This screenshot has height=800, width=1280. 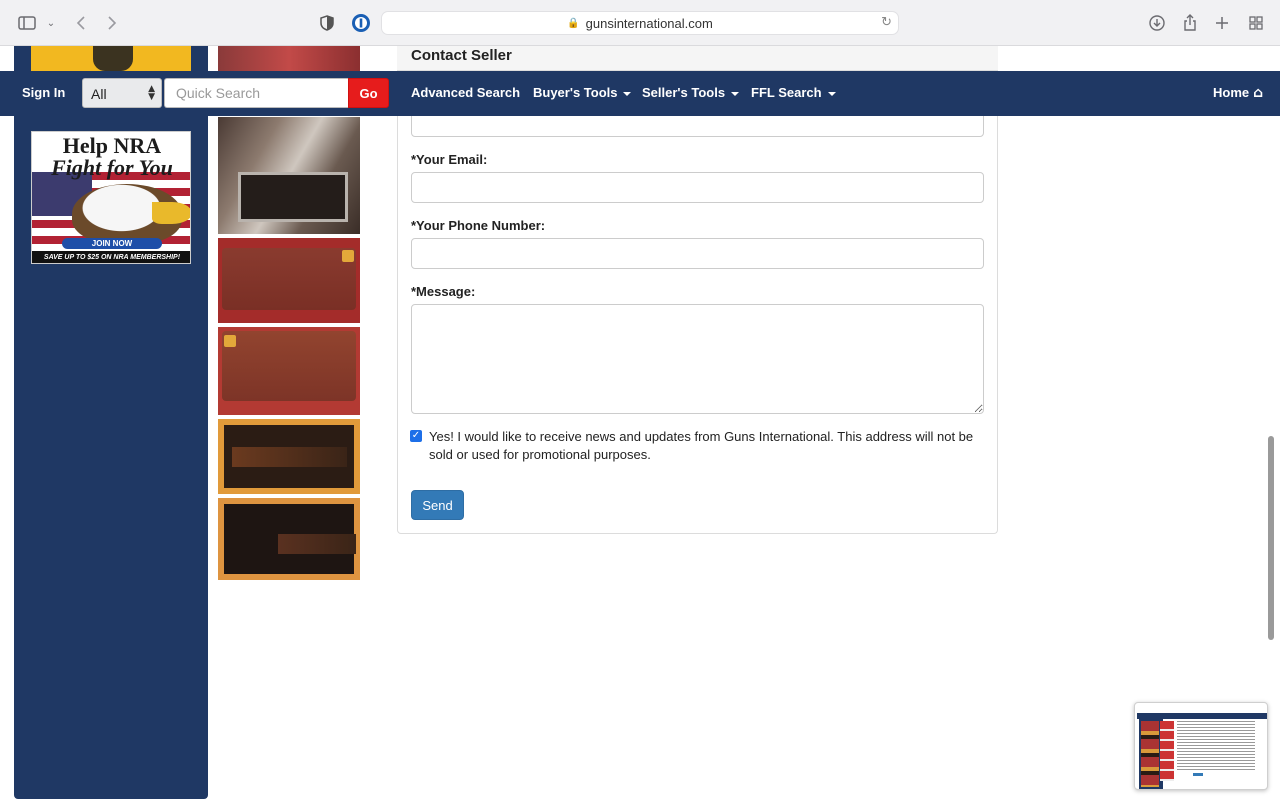 I want to click on home-label: Home, so click(x=1231, y=92).